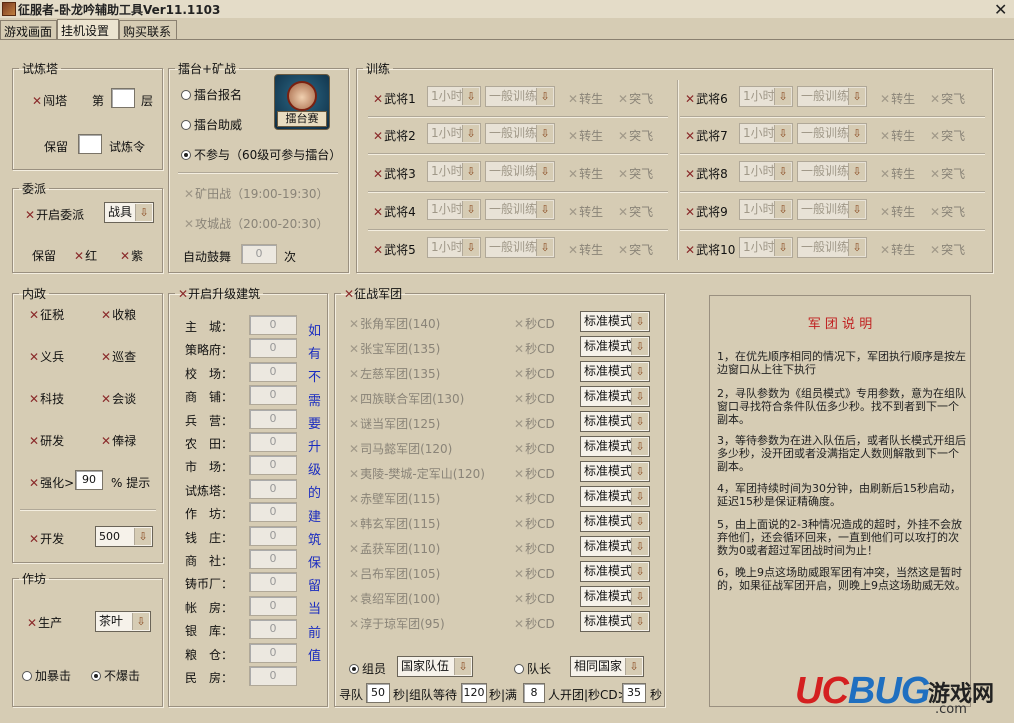  Describe the element at coordinates (615, 371) in the screenshot. I see `legion-3-mode-dropdown: 标准模式 ⇩` at that location.